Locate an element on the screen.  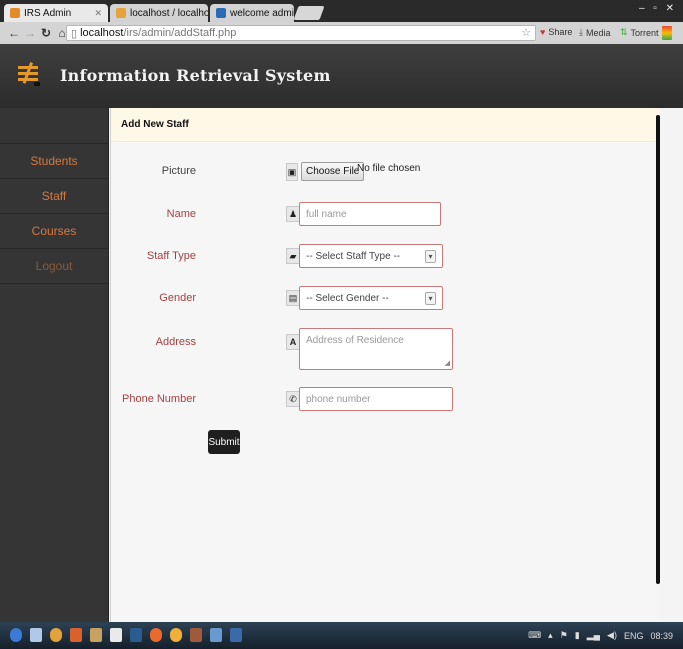
sidebar-item-staff: Staff is located at coordinates (54, 196).